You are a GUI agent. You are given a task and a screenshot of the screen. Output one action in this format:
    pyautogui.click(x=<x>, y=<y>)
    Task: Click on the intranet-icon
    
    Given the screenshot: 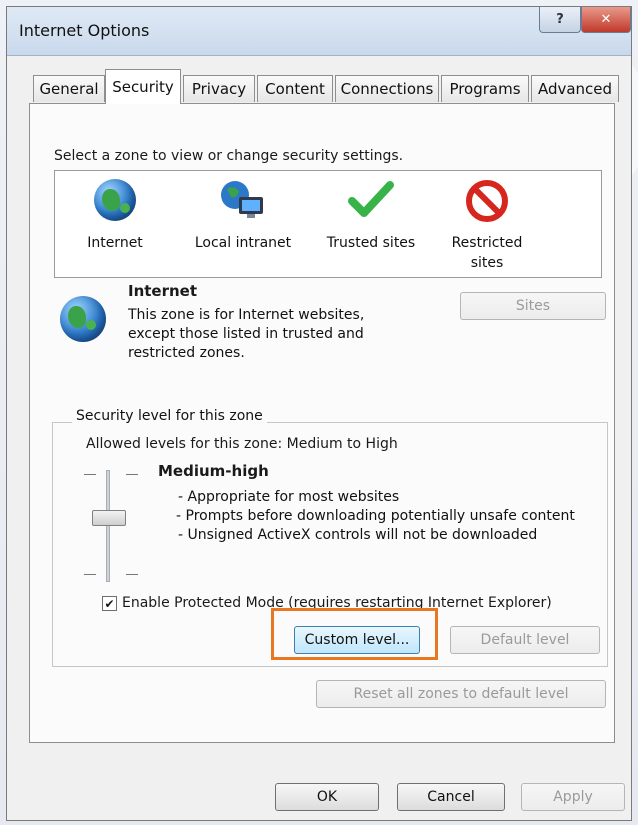 What is the action you would take?
    pyautogui.click(x=243, y=202)
    